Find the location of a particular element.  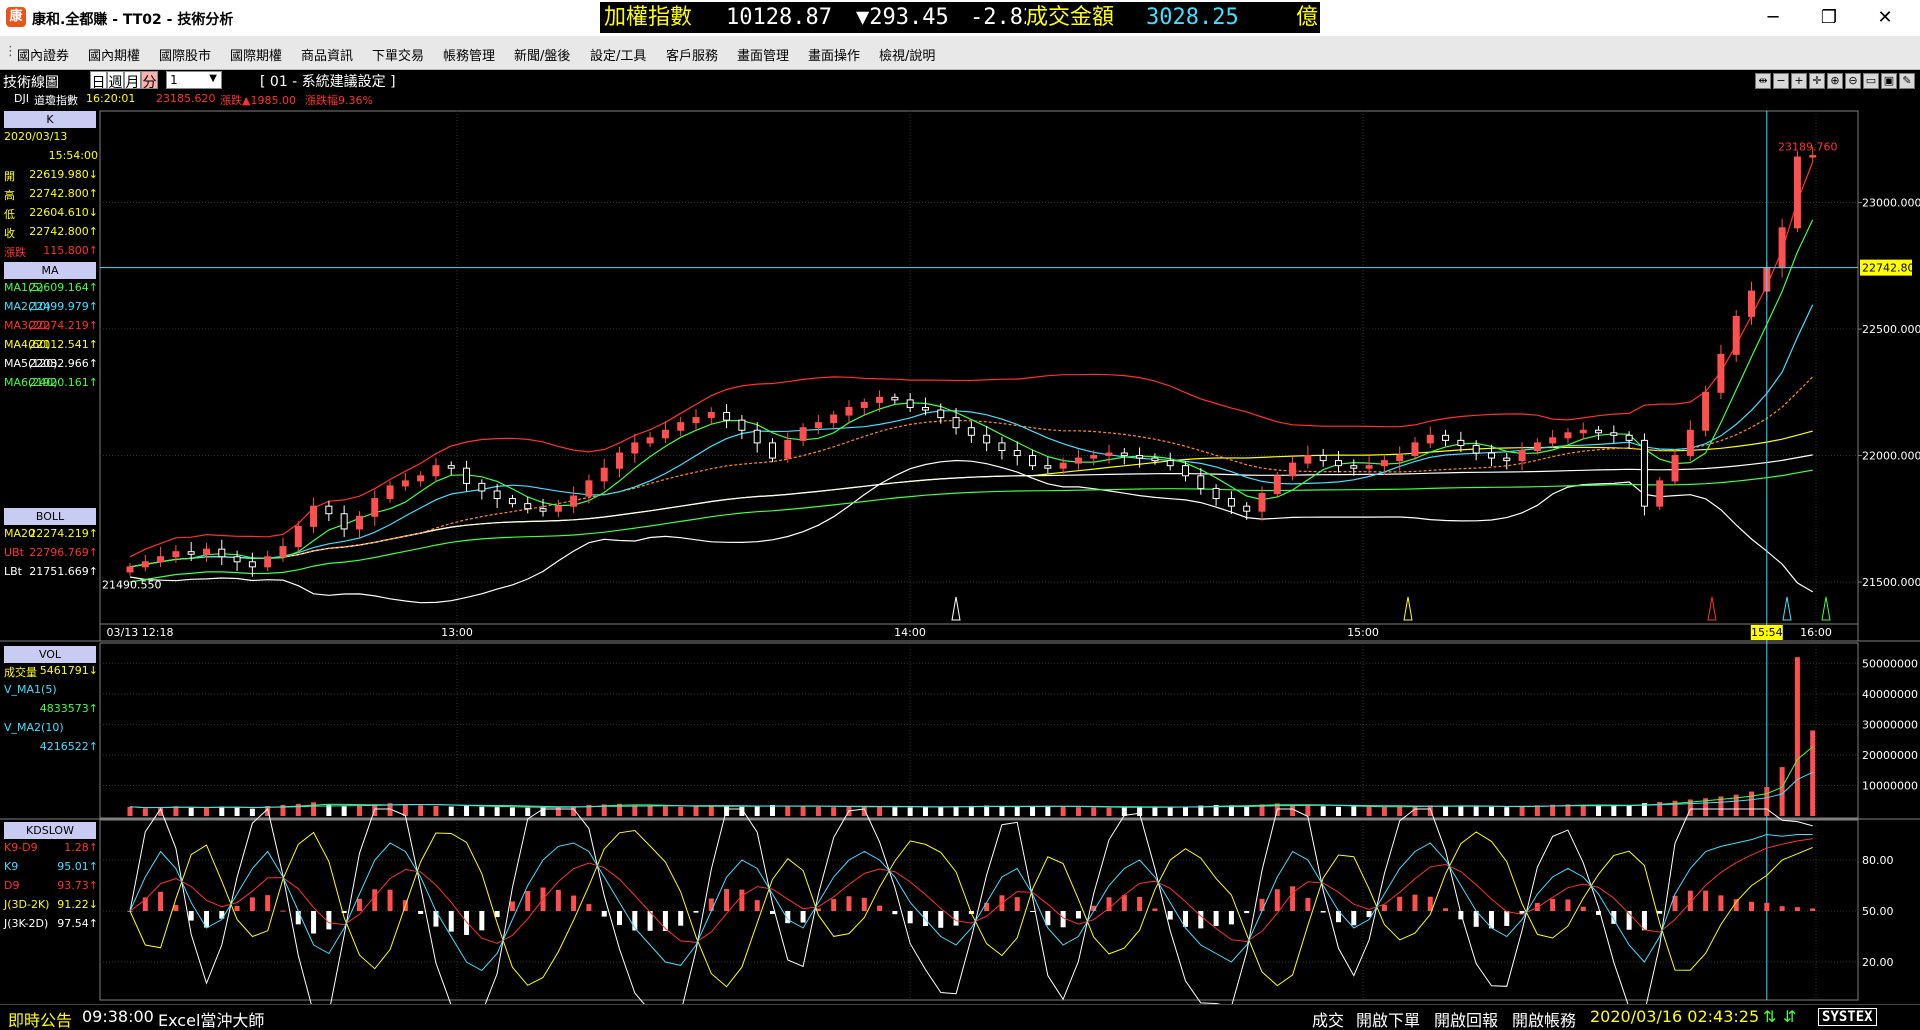

announcement-text: Excel當沖大師 is located at coordinates (211, 1018).